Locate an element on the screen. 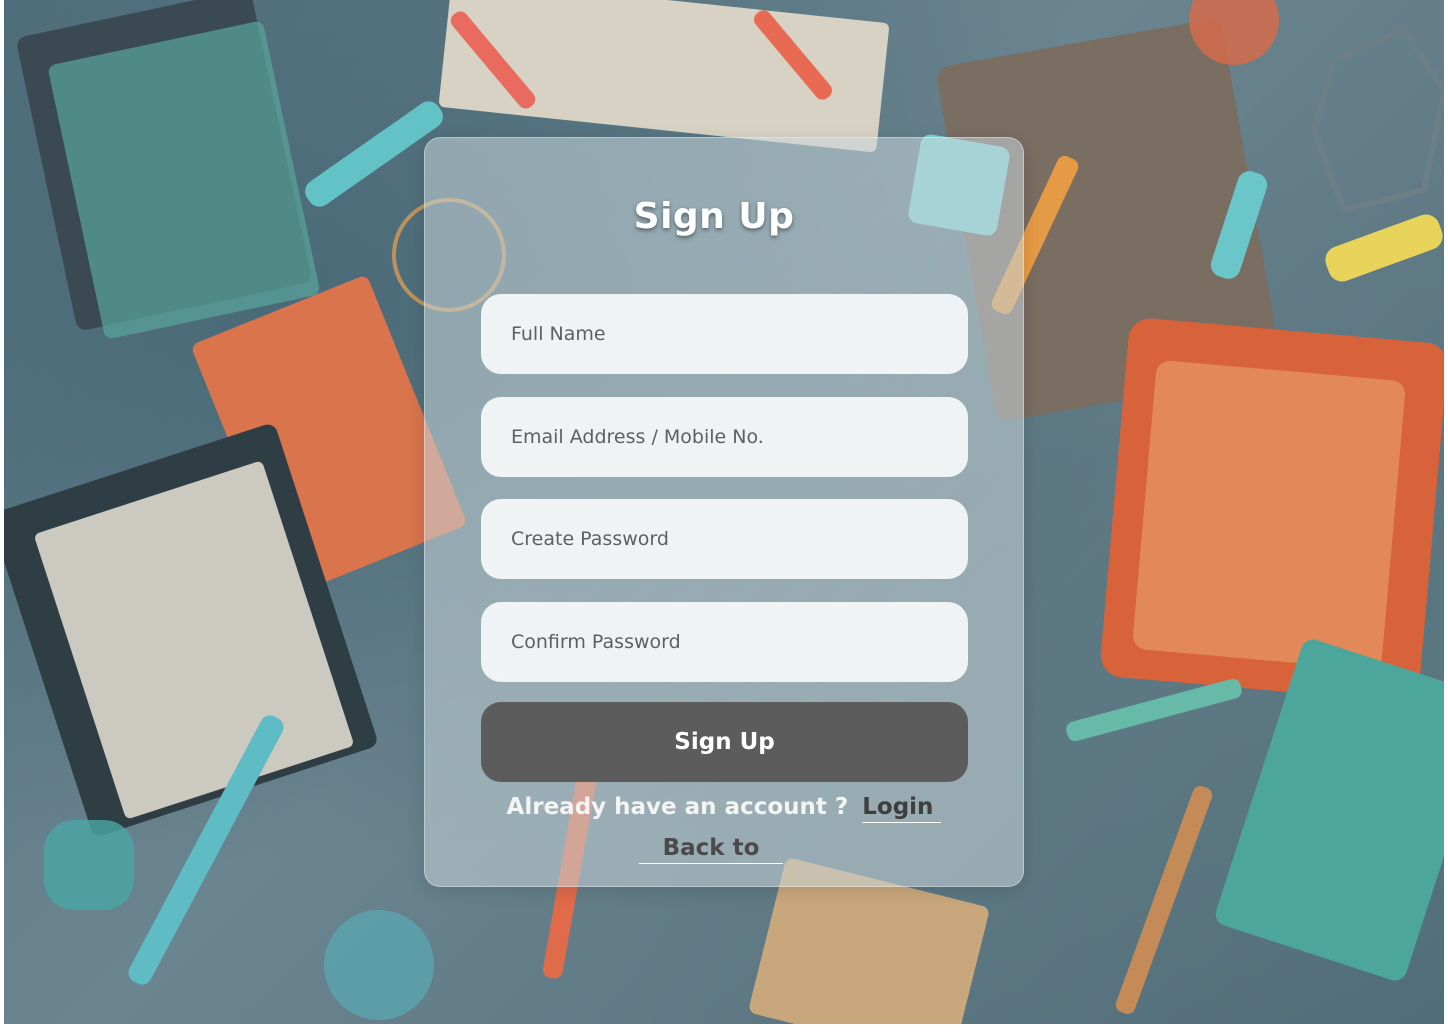 The image size is (1448, 1032). create-password-input is located at coordinates (724, 539).